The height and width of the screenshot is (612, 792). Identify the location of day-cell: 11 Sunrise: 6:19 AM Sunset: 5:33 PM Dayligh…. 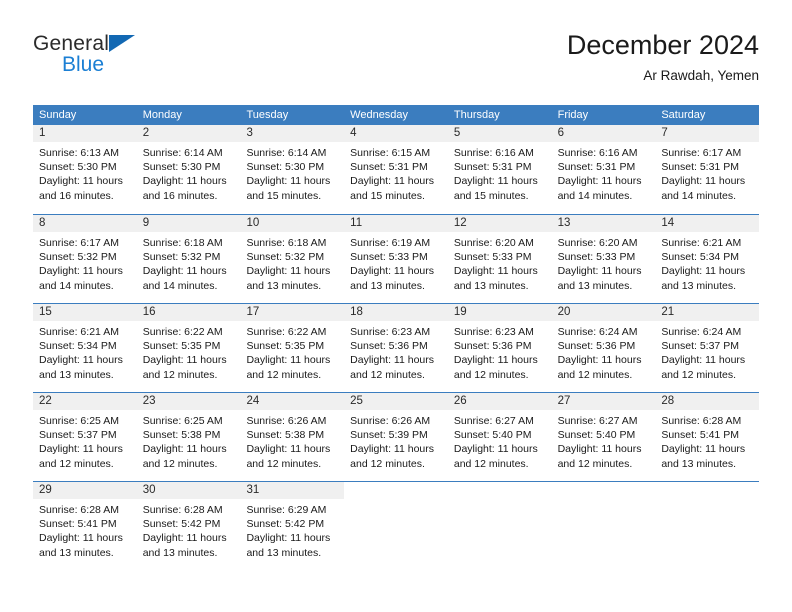
(396, 259).